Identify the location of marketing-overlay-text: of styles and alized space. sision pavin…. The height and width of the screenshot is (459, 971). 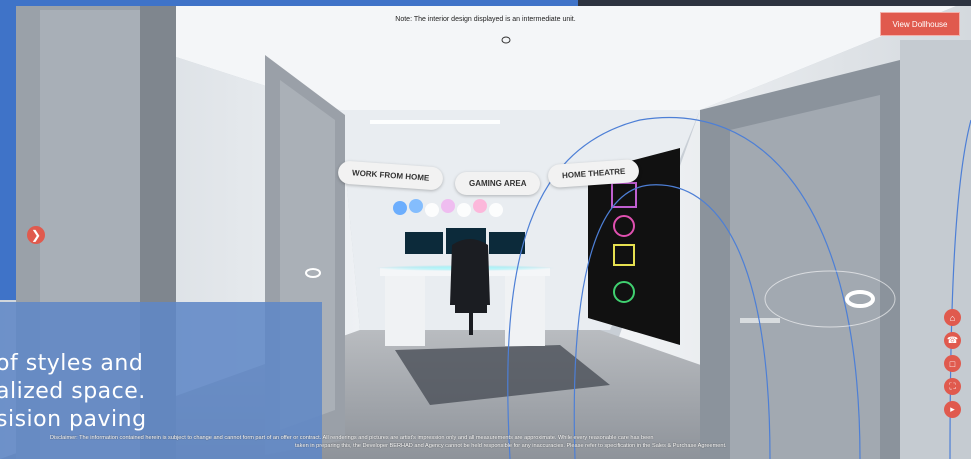
(73, 392).